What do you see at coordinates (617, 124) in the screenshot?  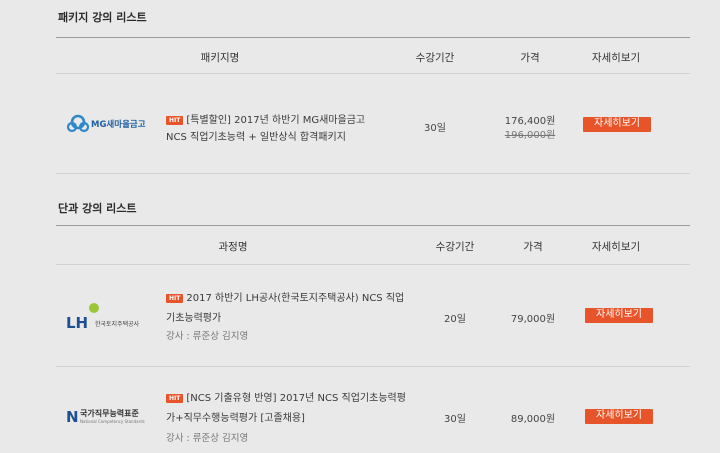 I see `package-detail-button: 자세히보기` at bounding box center [617, 124].